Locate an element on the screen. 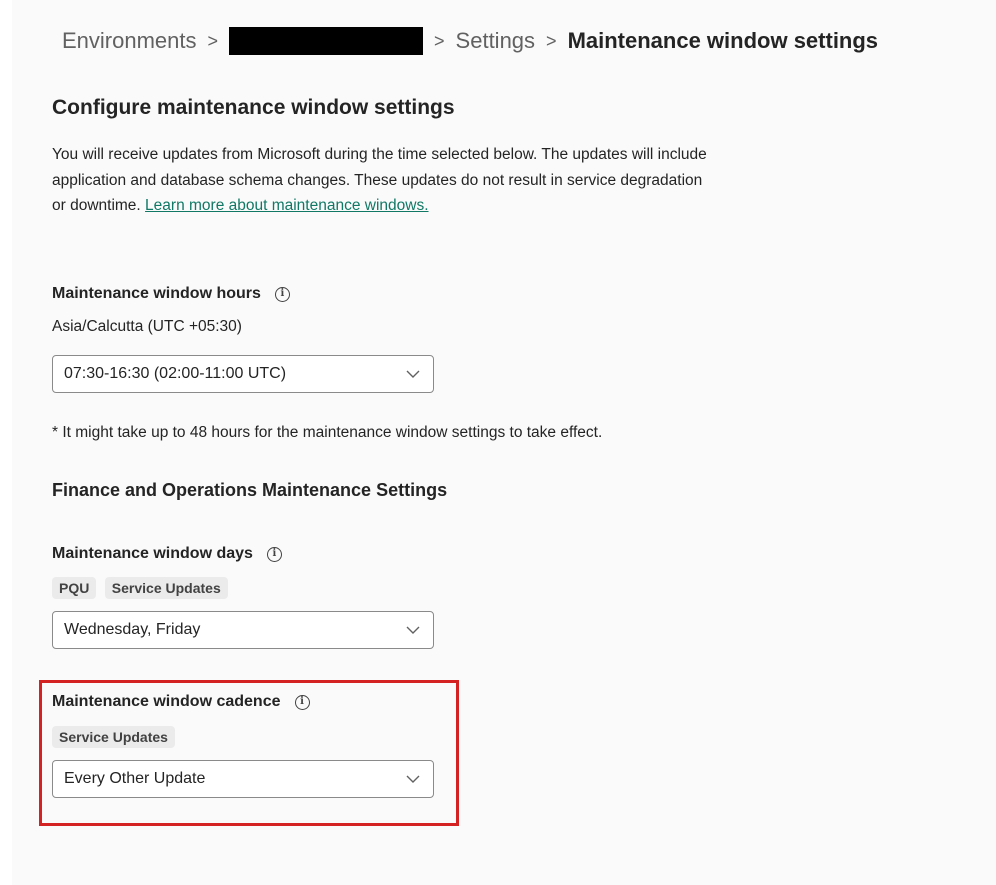  hours-label-row: Maintenance window hours i is located at coordinates (171, 294).